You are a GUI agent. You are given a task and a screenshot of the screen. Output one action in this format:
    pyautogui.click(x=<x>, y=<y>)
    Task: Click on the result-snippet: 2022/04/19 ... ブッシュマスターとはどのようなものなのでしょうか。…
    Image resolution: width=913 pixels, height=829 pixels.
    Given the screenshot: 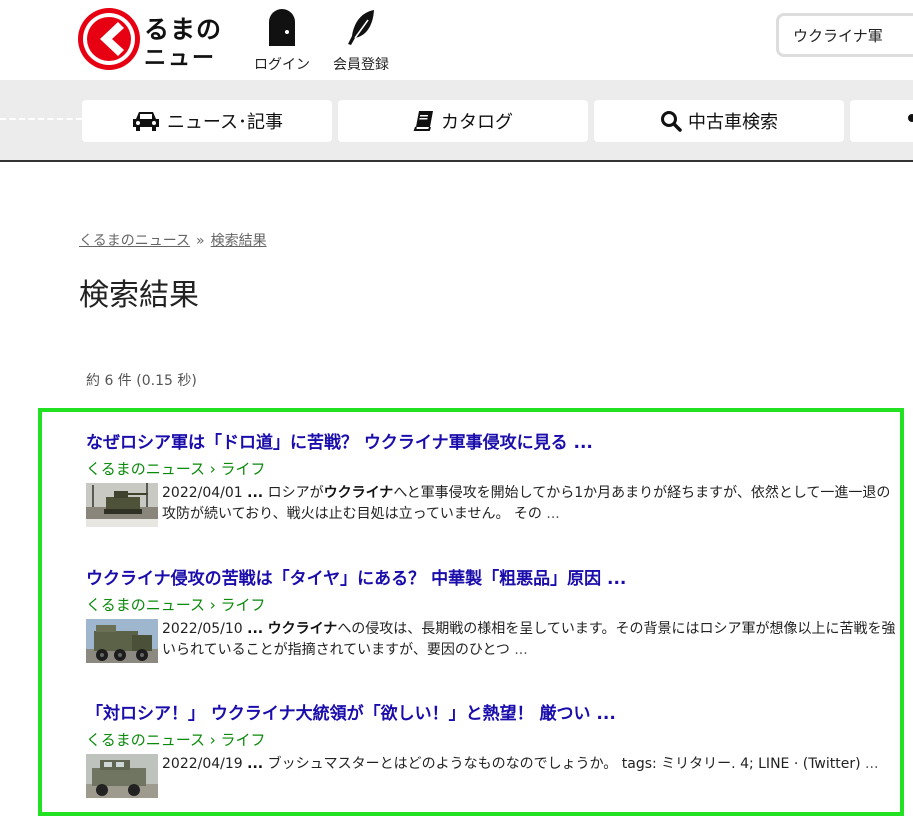 What is the action you would take?
    pyautogui.click(x=532, y=764)
    